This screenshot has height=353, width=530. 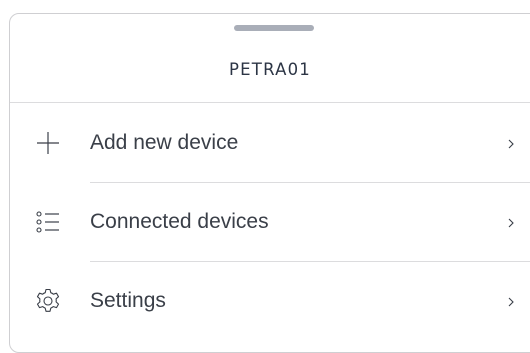 I want to click on list-icon, so click(x=48, y=222).